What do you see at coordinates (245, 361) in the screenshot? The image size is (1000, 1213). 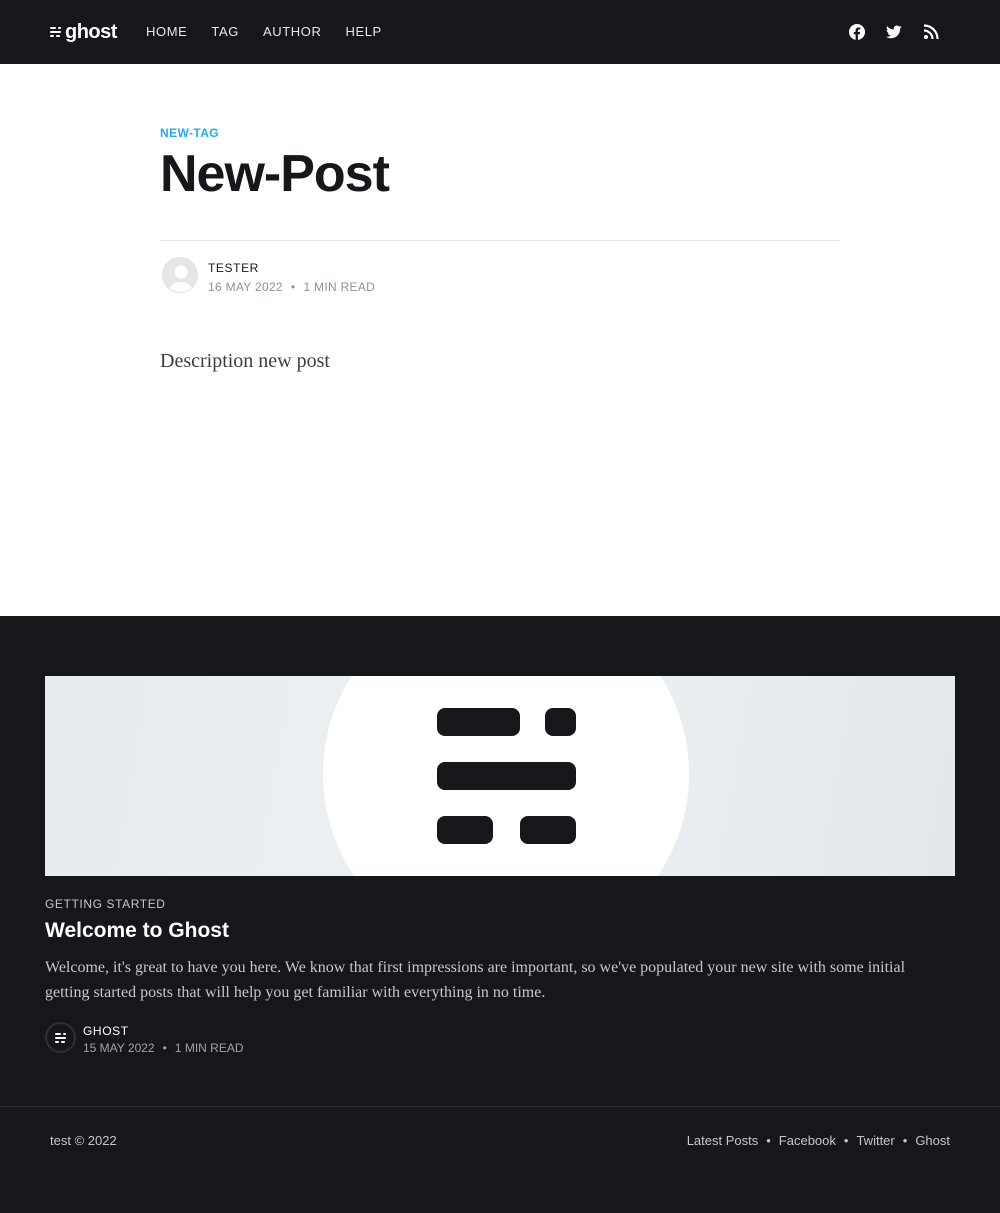 I see `article-excerpt: Description new post` at bounding box center [245, 361].